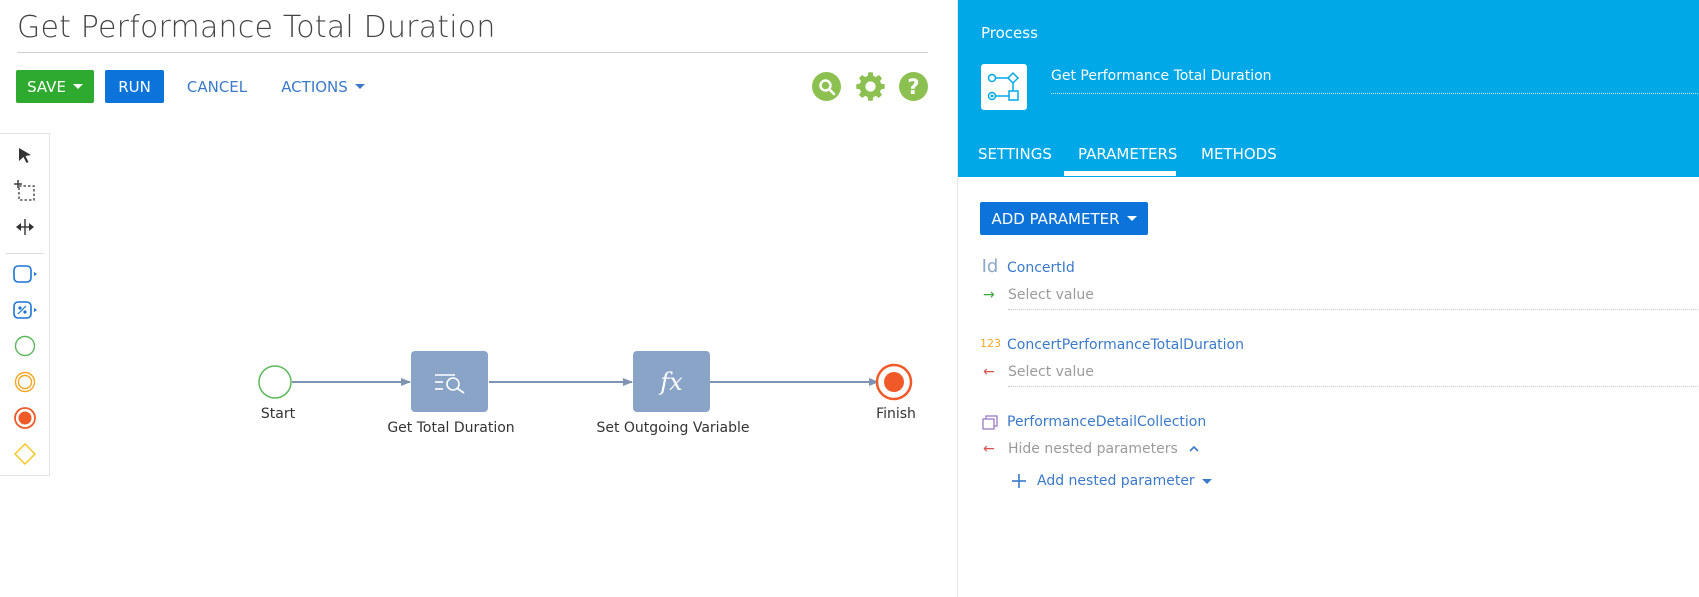 This screenshot has height=597, width=1699. I want to click on intermediate-event-tool, so click(25, 382).